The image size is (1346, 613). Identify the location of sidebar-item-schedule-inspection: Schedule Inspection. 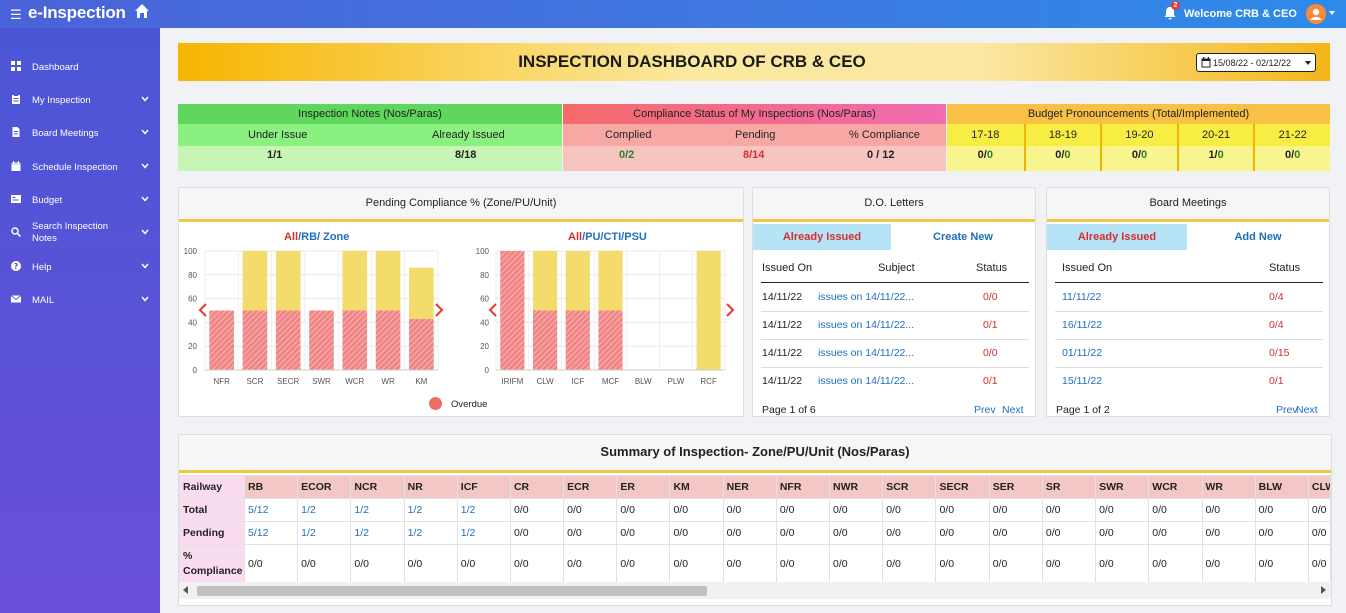
(80, 167).